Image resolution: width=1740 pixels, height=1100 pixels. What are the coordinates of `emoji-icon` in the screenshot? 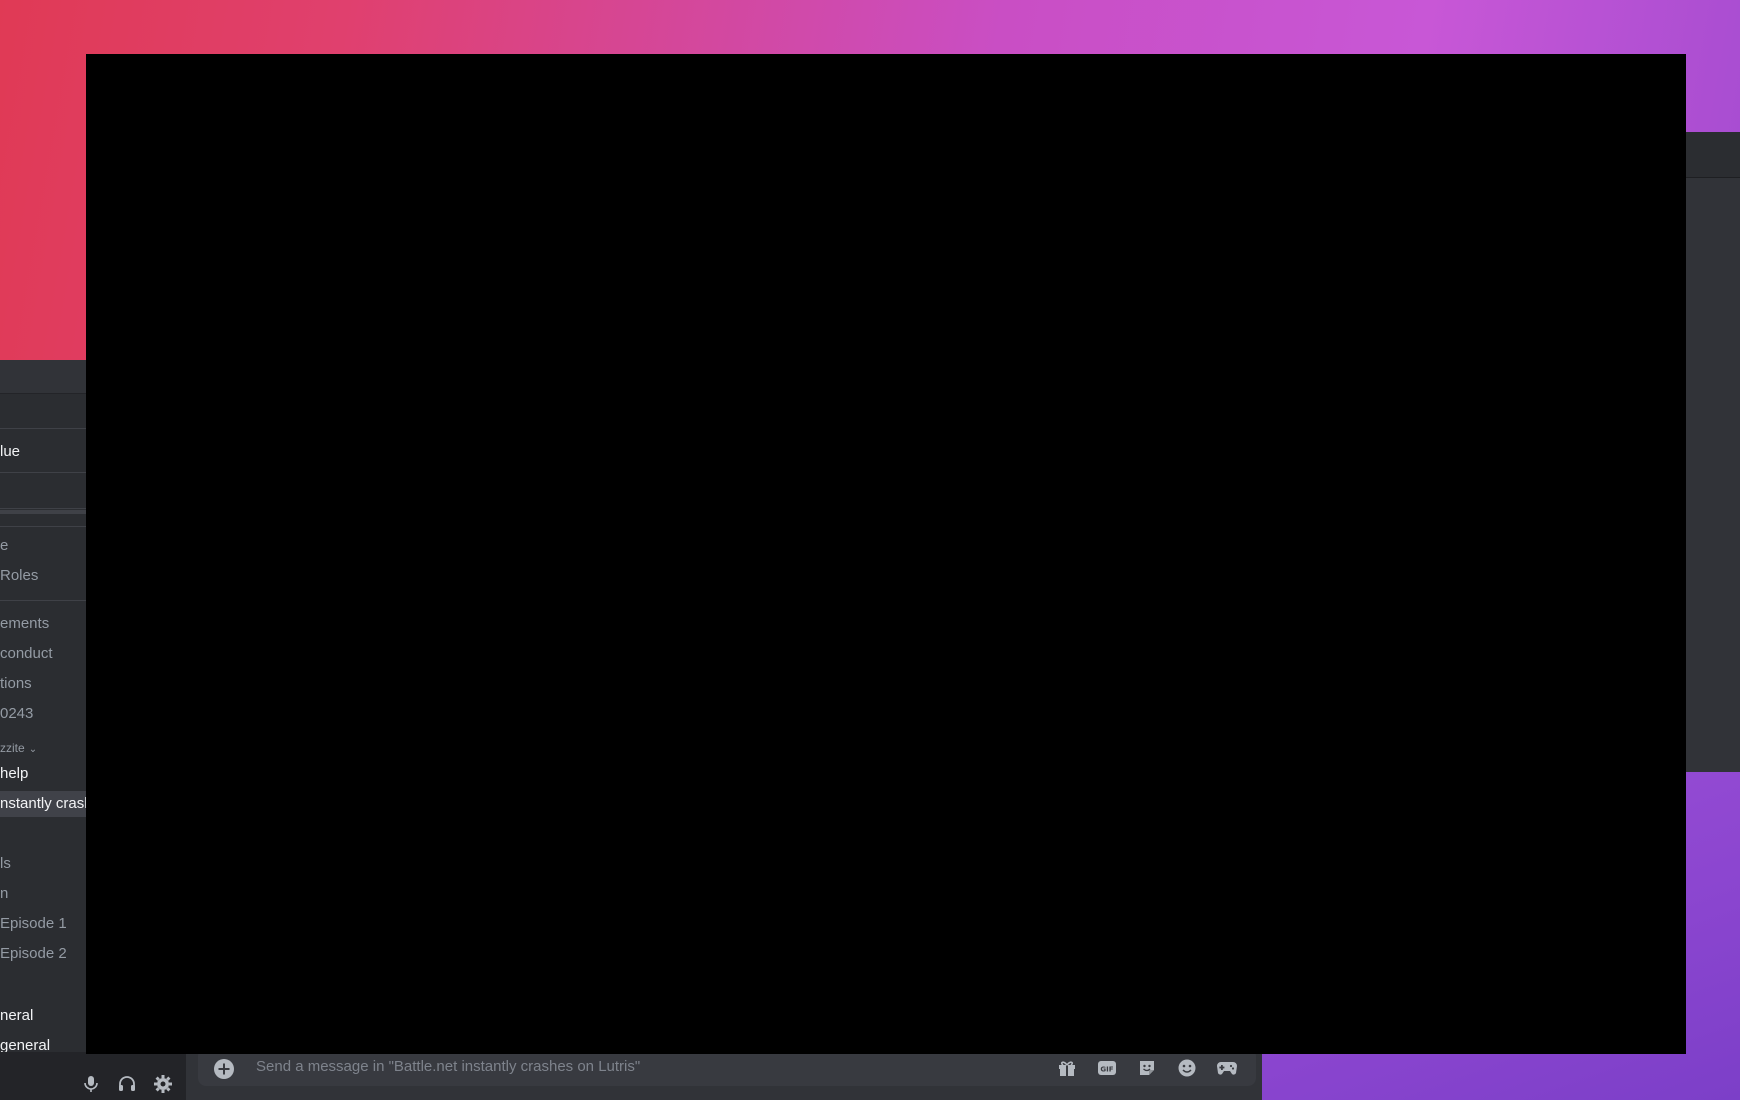 It's located at (1187, 1068).